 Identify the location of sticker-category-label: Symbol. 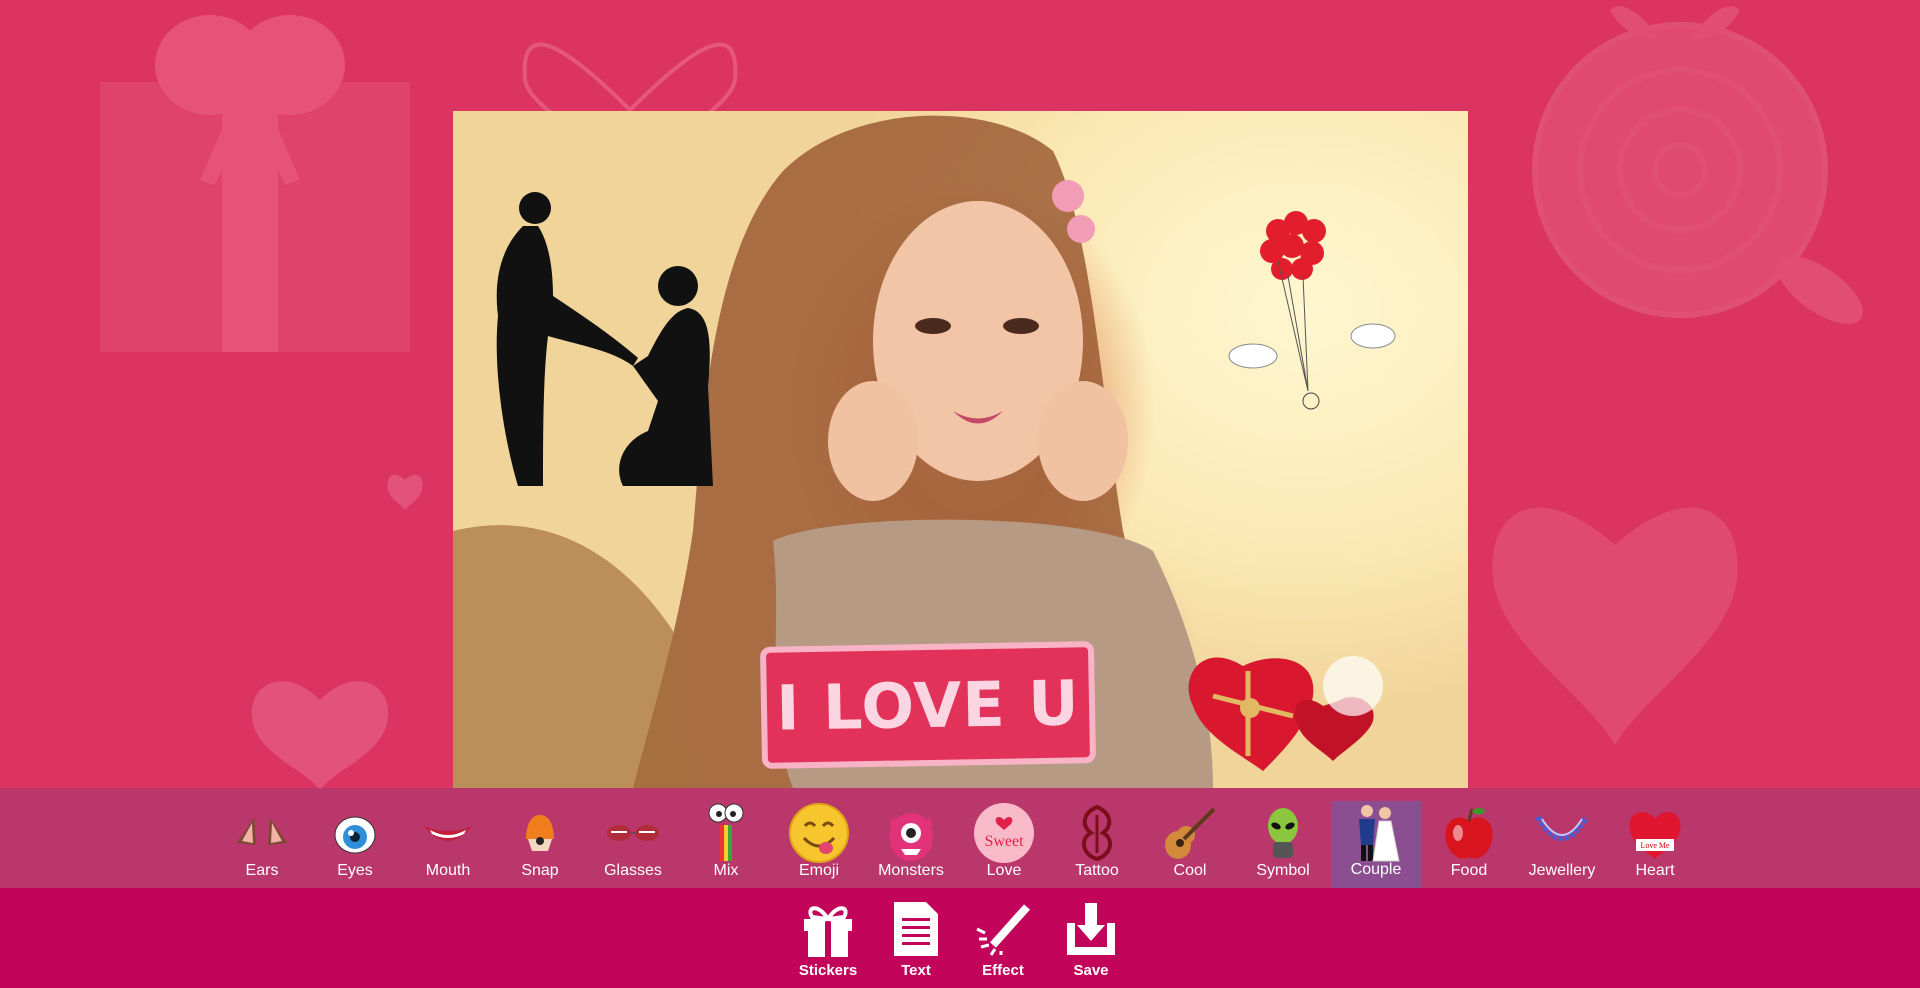
(1283, 870).